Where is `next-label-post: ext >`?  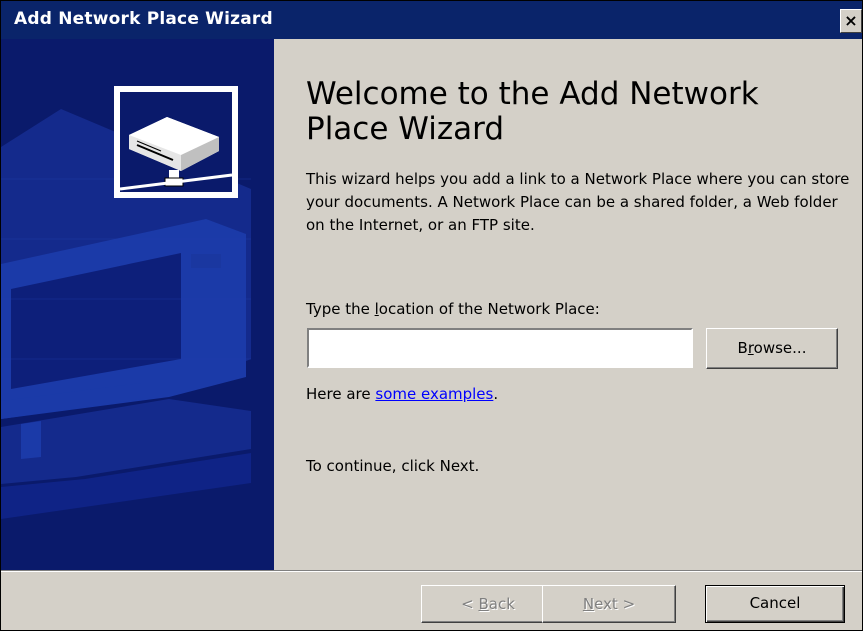 next-label-post: ext > is located at coordinates (615, 604).